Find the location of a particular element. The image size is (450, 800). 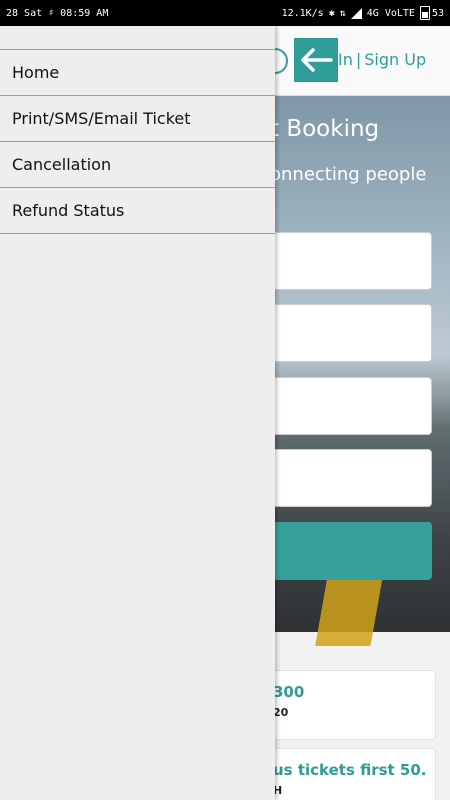

drawer-header is located at coordinates (137, 38).